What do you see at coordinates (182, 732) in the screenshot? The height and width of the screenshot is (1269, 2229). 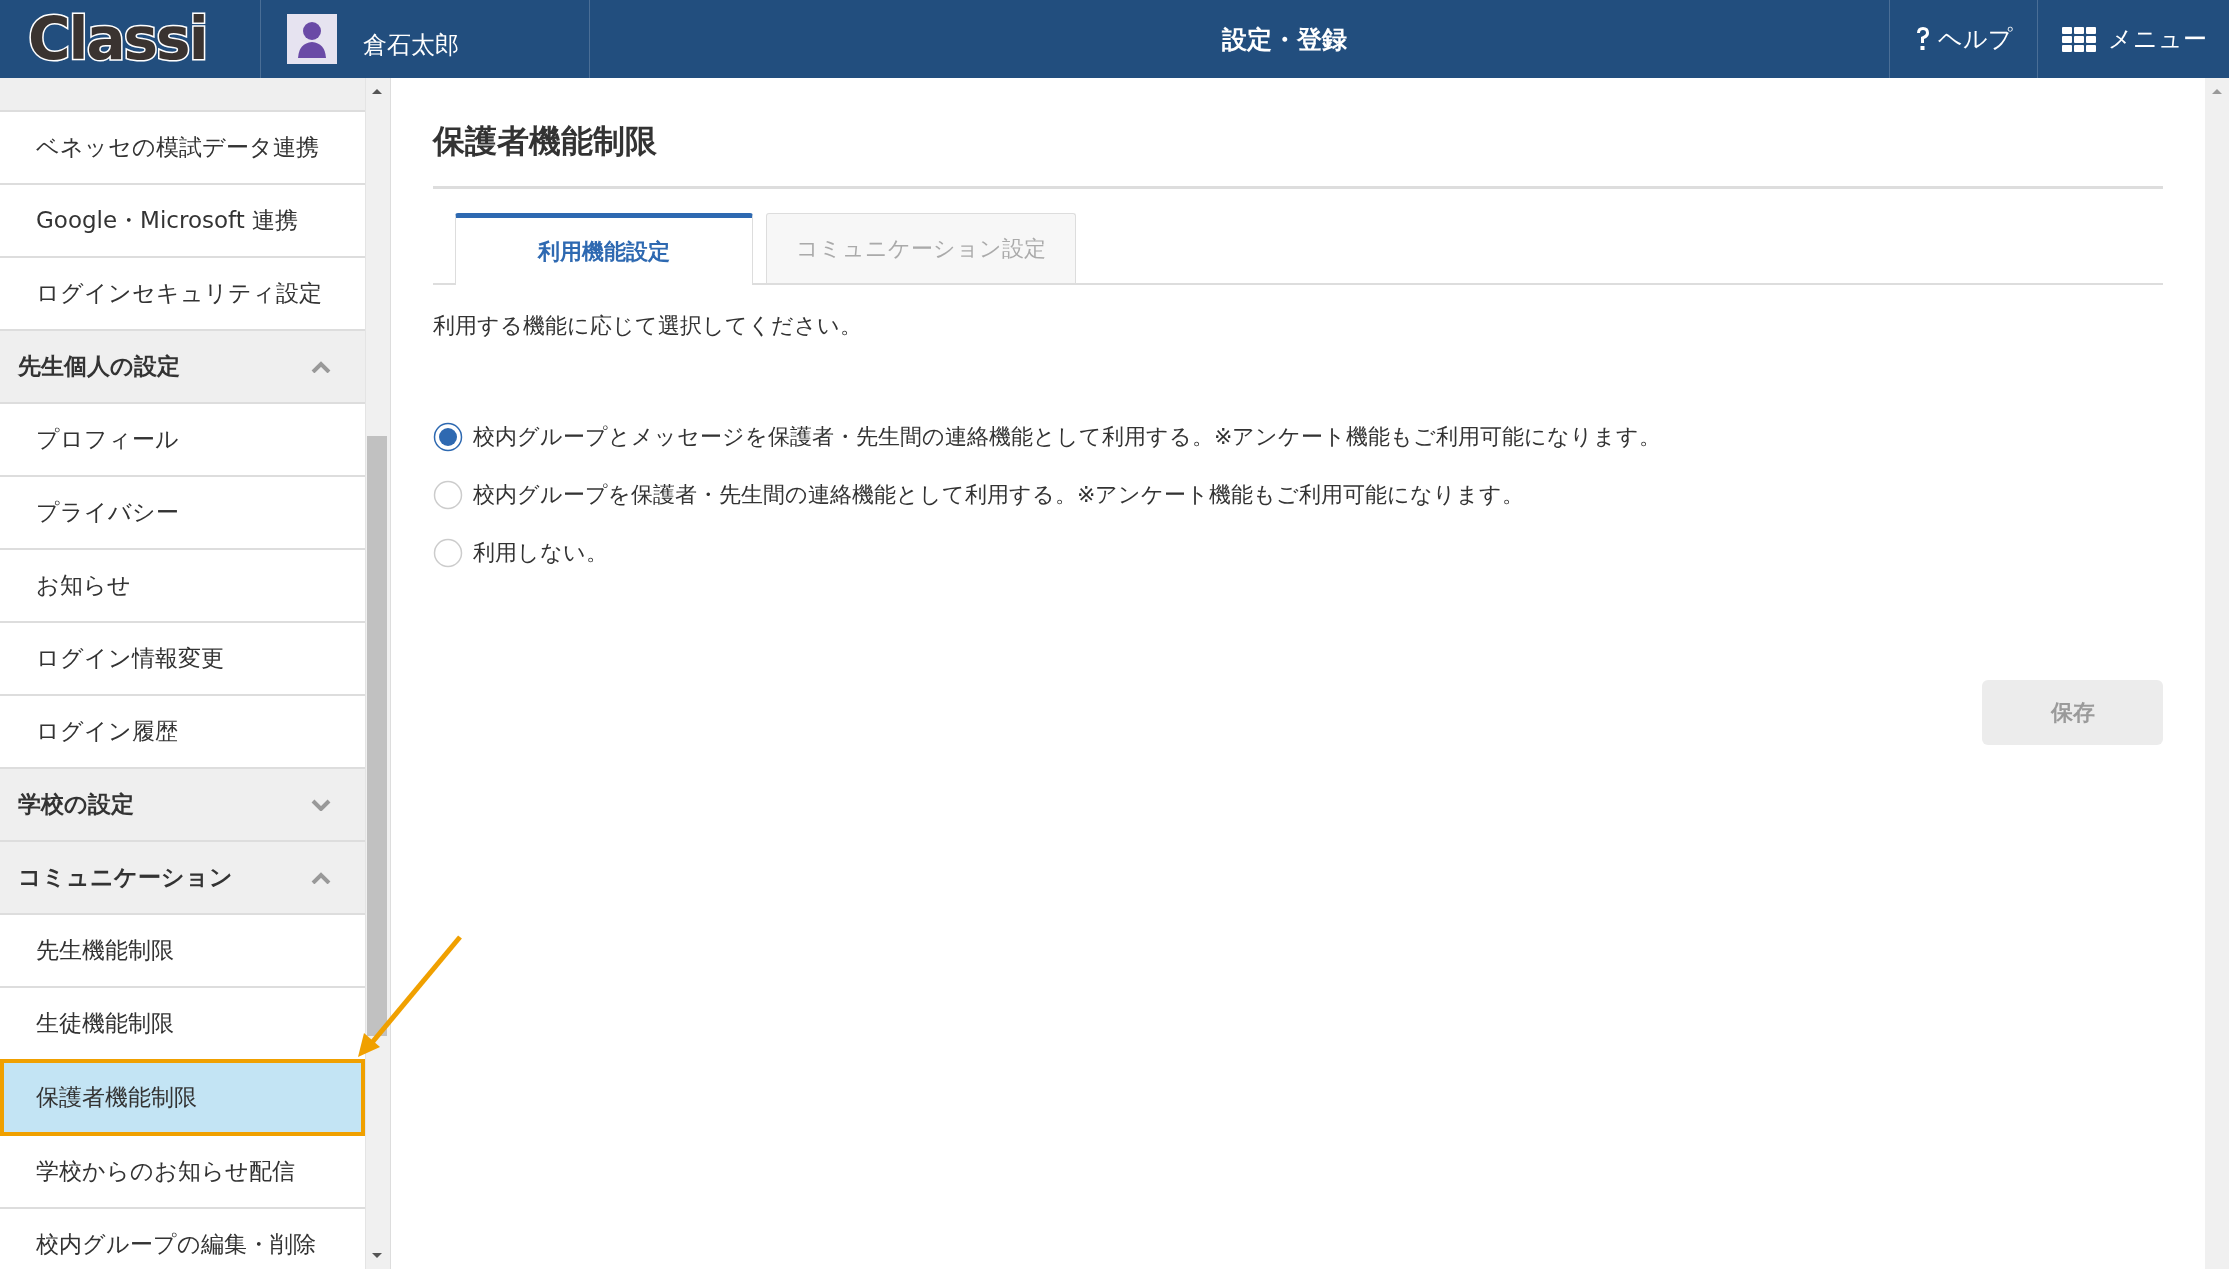 I see `sidebar-item: ログイン履歴` at bounding box center [182, 732].